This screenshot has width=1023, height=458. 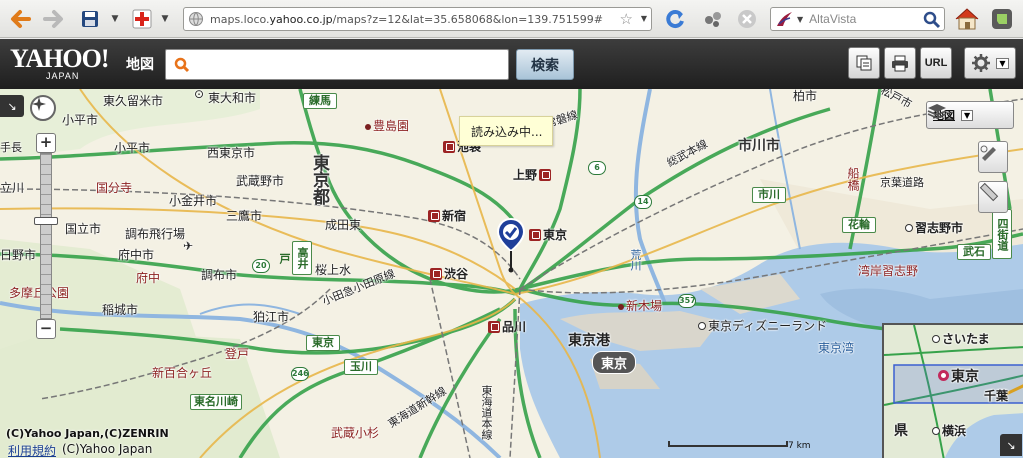 I want to click on ic-tamagawa: 玉川, so click(x=361, y=367).